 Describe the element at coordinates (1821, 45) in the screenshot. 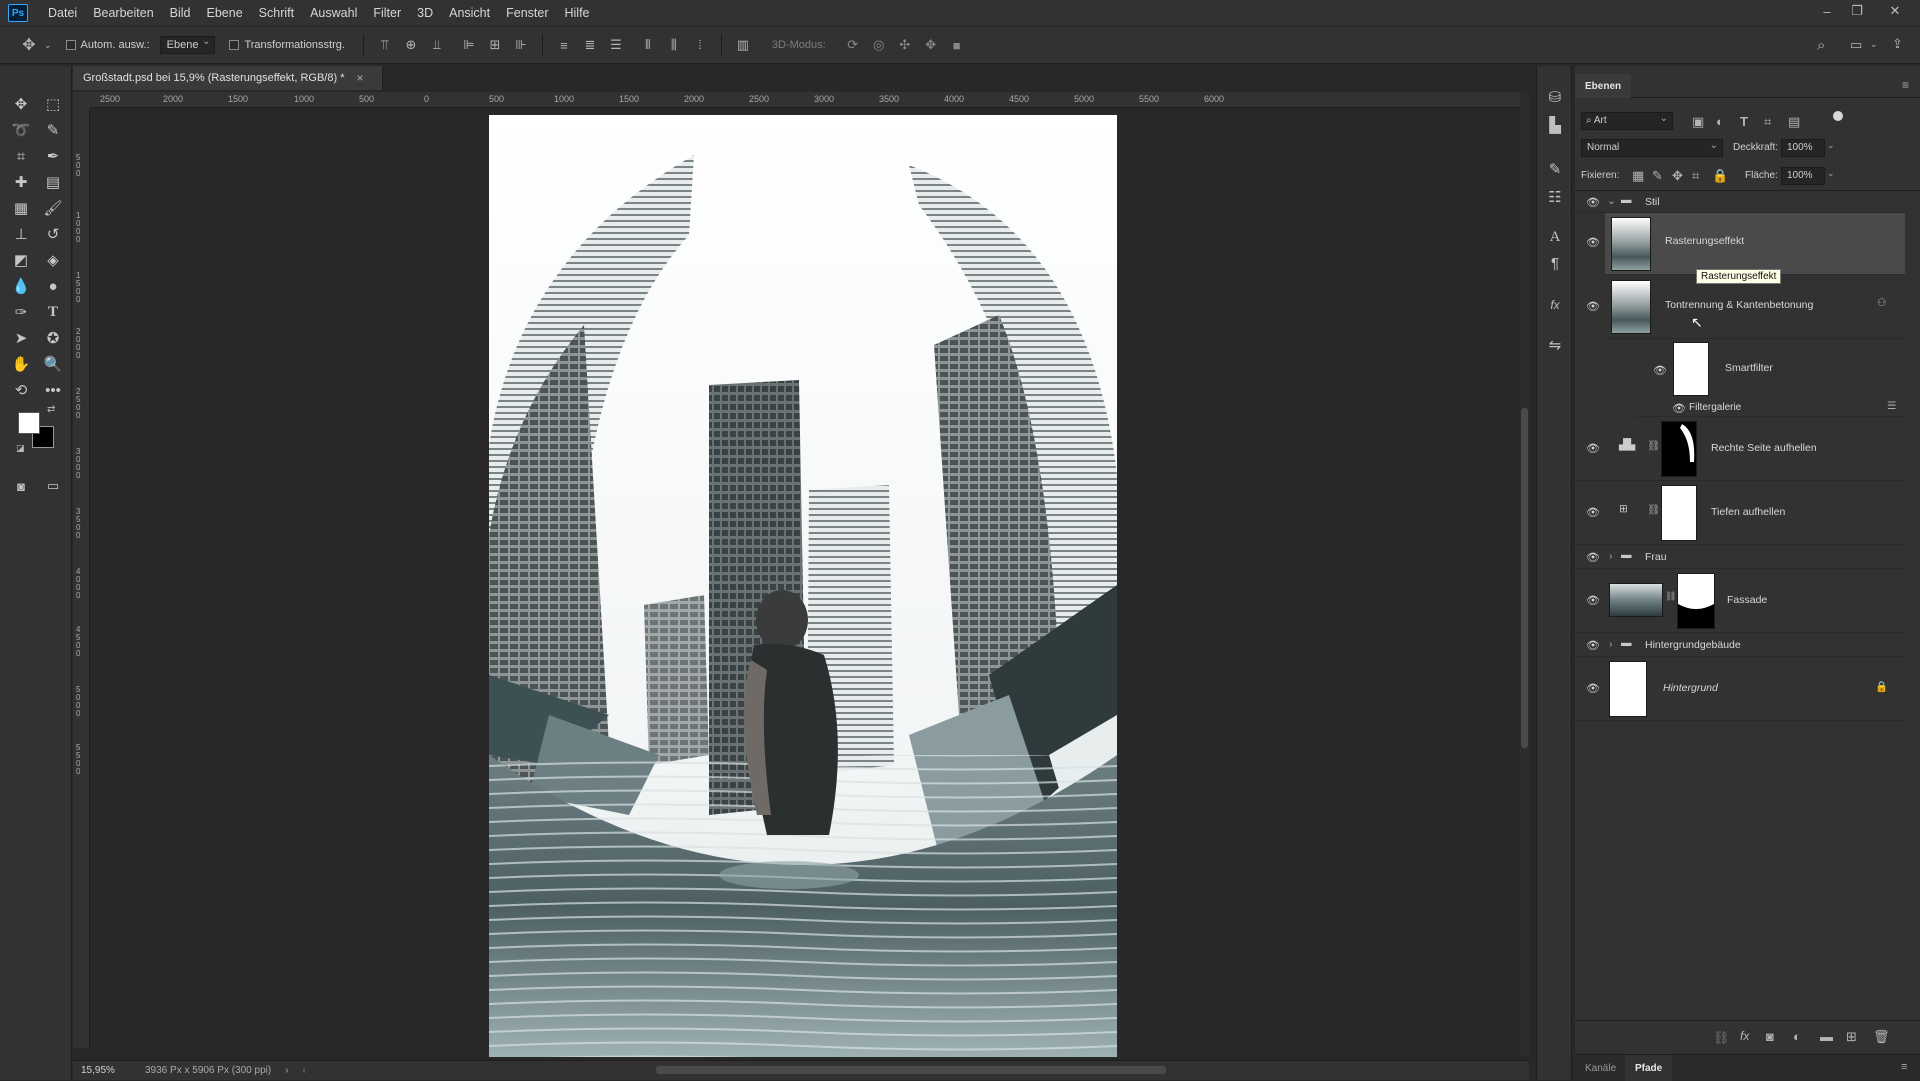

I see `search-icon: ⌕` at that location.